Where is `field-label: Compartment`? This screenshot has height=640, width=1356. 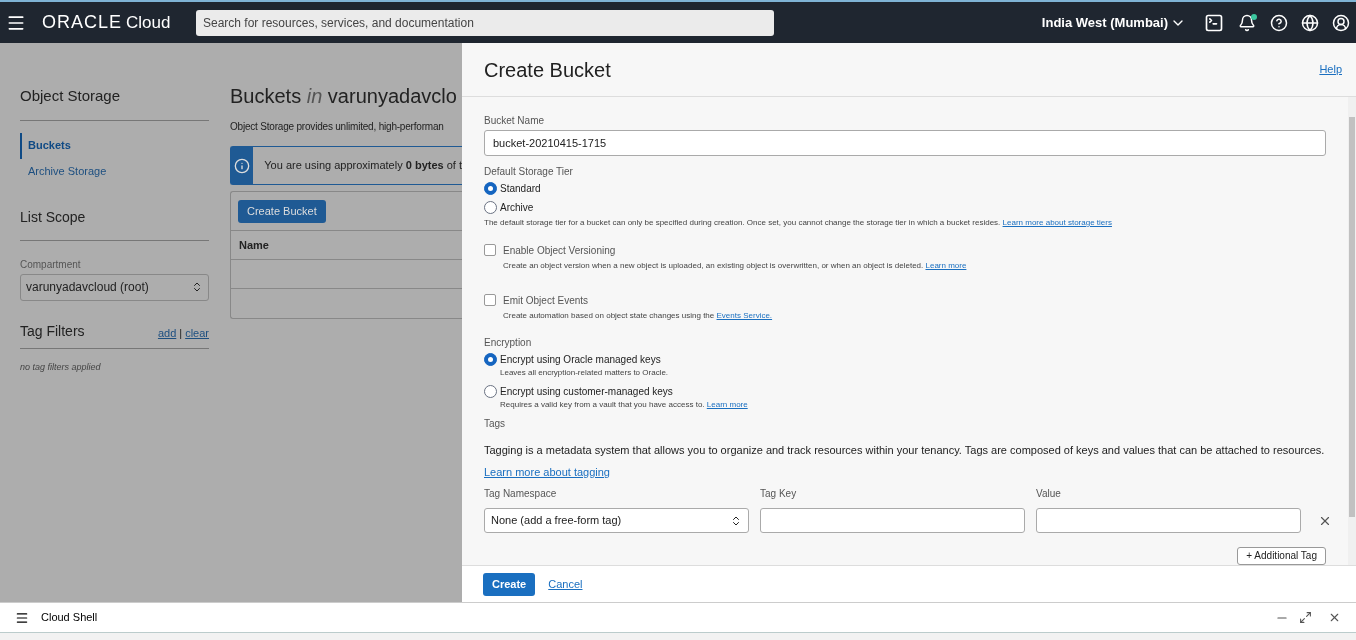
field-label: Compartment is located at coordinates (51, 264).